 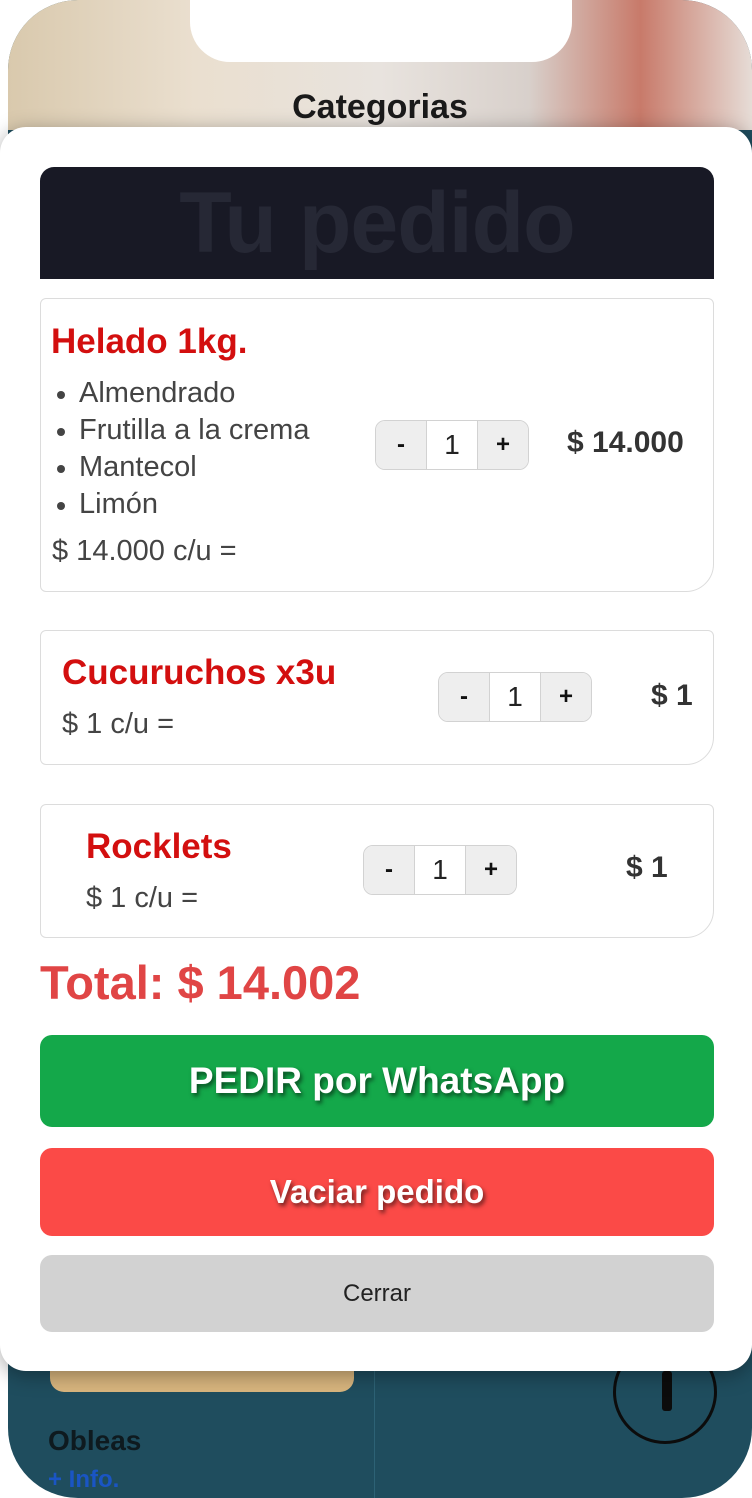 I want to click on flavor-item: Almendrado, so click(x=181, y=393).